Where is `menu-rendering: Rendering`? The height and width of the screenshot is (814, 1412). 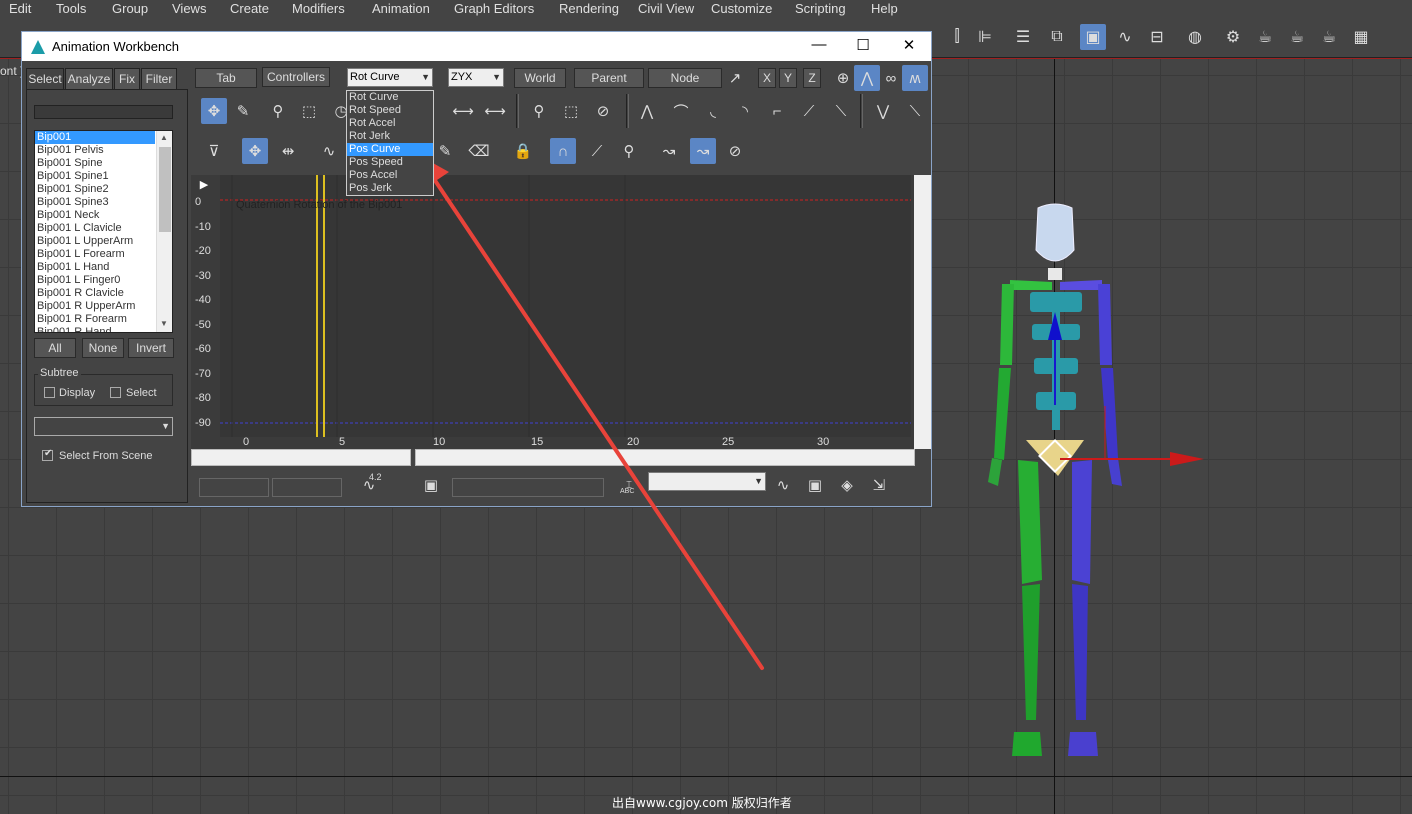 menu-rendering: Rendering is located at coordinates (589, 8).